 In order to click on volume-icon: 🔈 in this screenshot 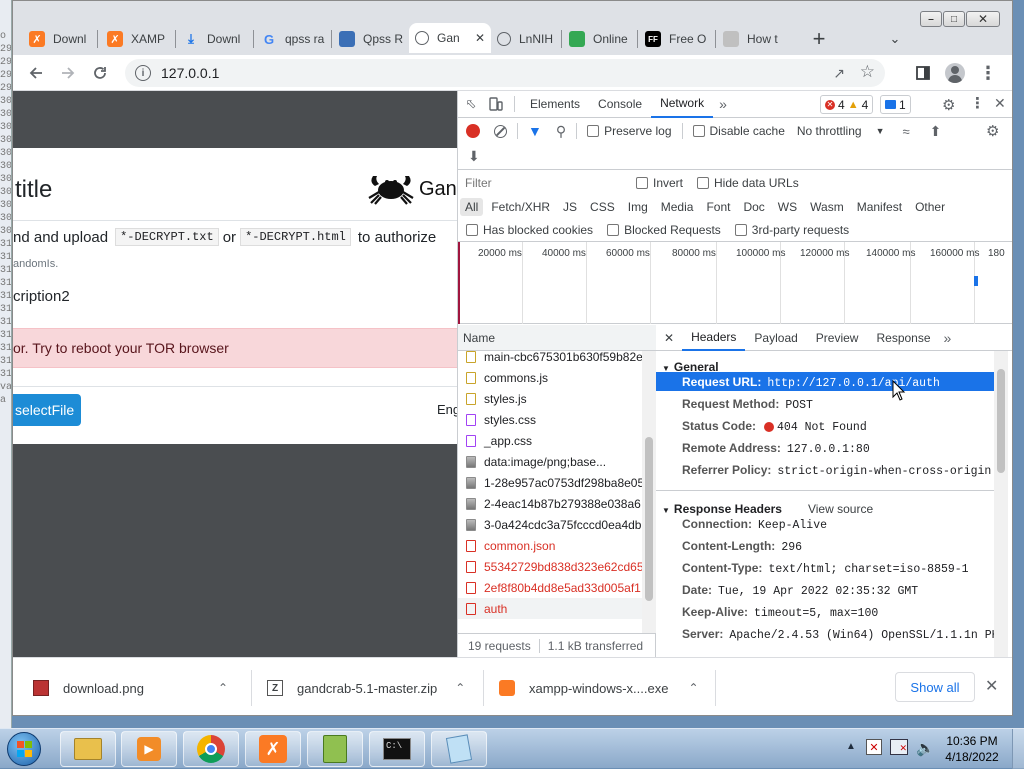, I will do `click(925, 748)`.